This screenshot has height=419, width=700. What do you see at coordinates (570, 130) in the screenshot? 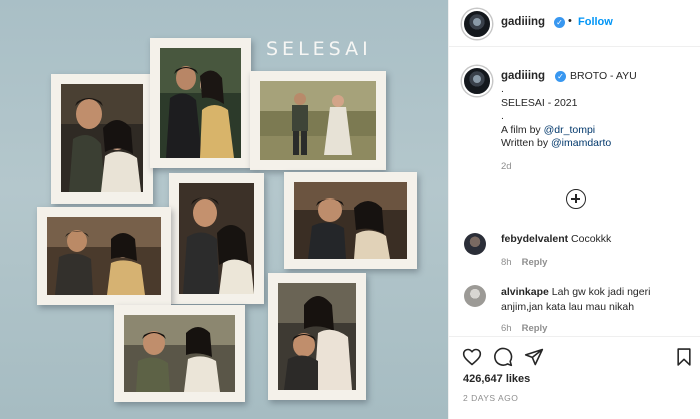
I see `mention-link: @dr_tompi` at bounding box center [570, 130].